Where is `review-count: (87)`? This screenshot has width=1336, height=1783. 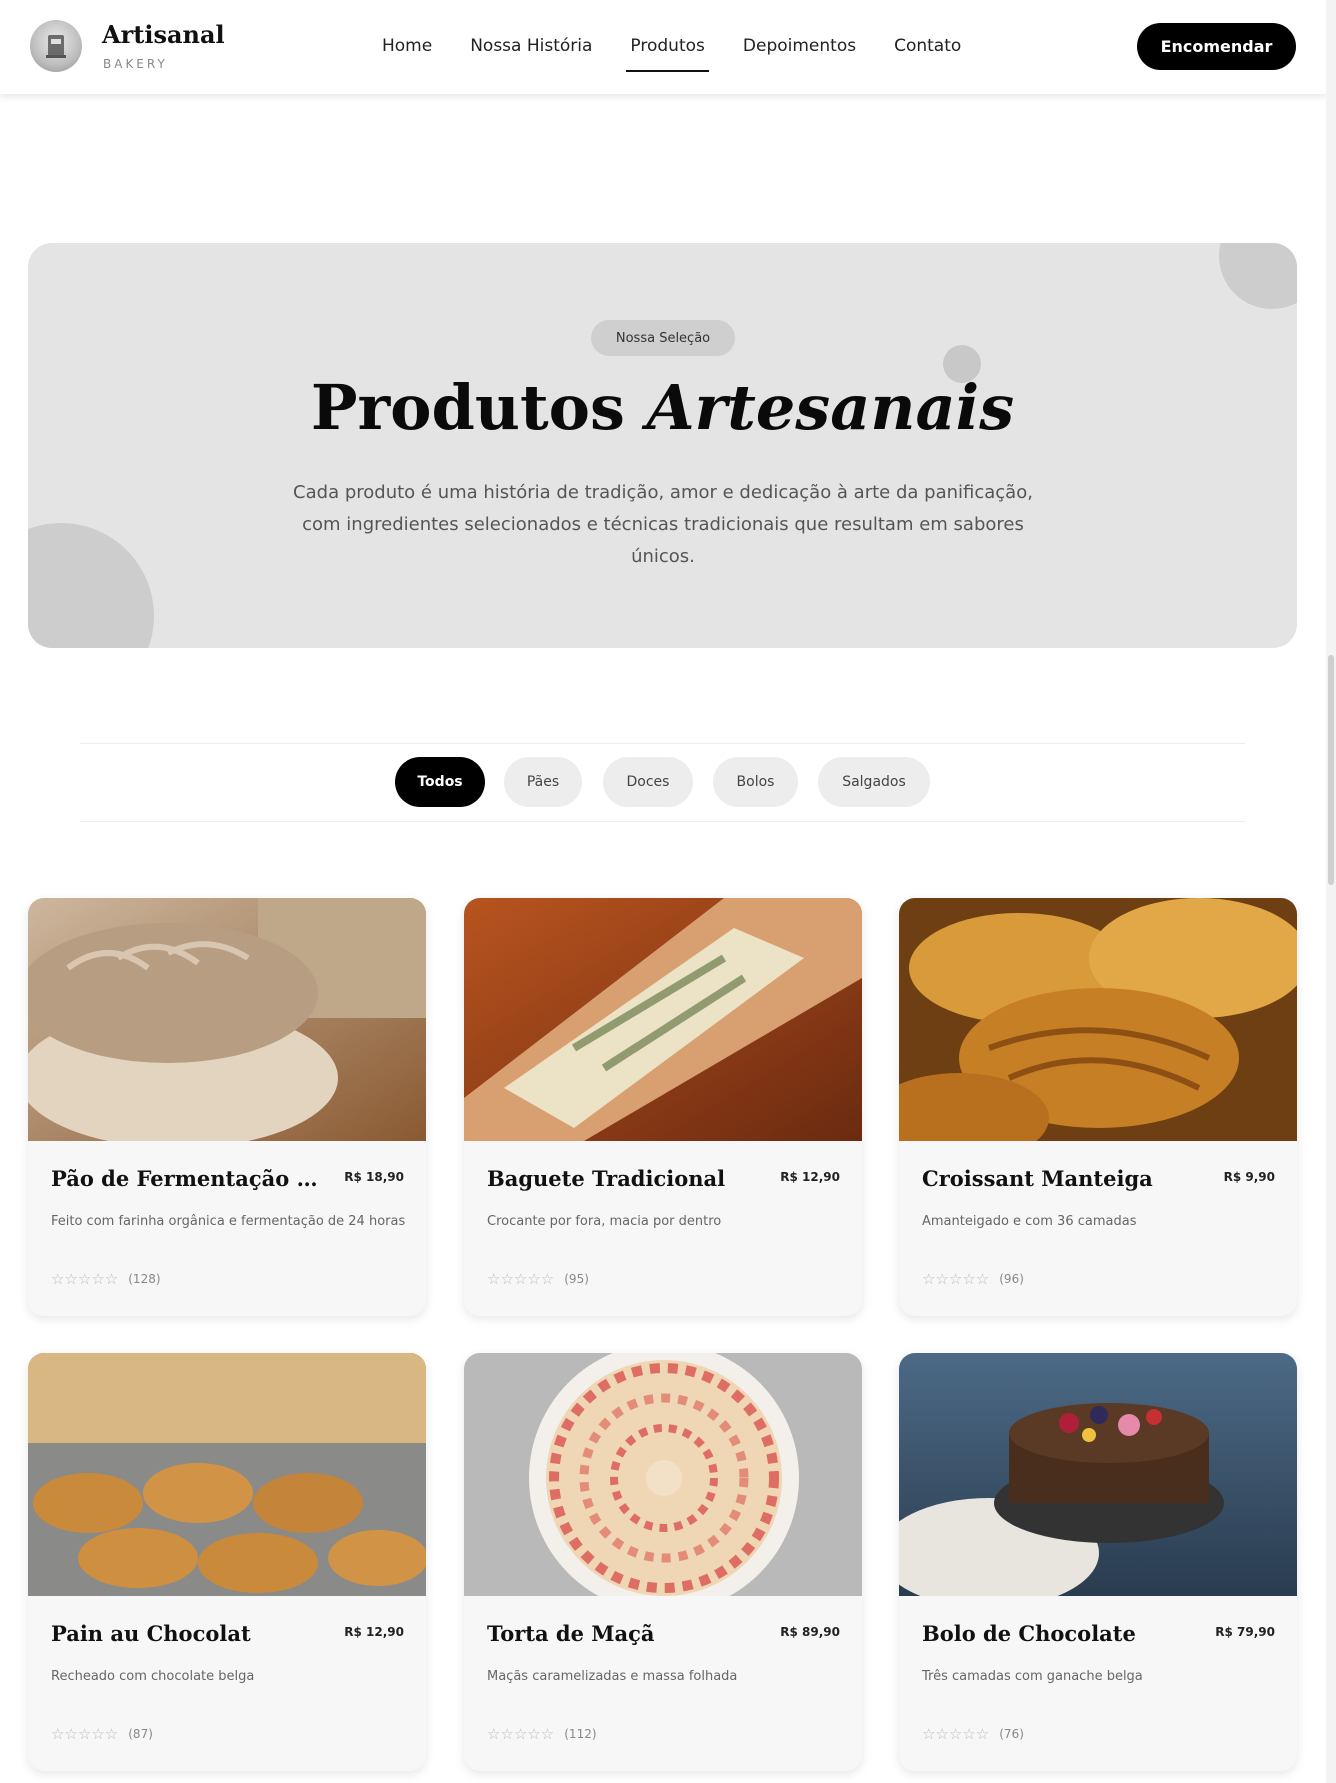
review-count: (87) is located at coordinates (140, 1734).